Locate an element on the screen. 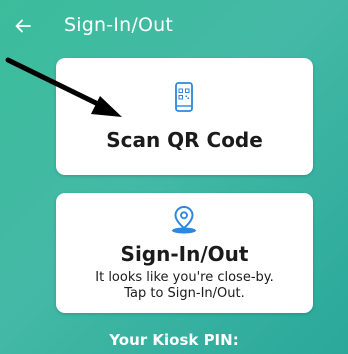  arrow-left-icon is located at coordinates (23, 26).